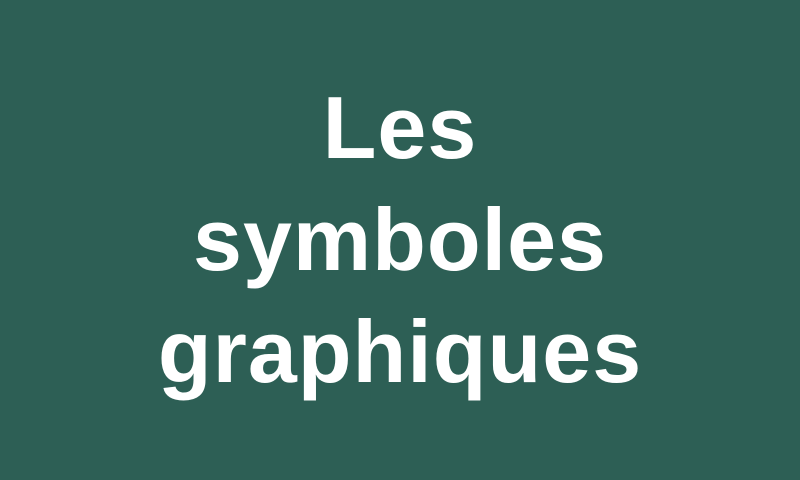 This screenshot has height=480, width=800. Describe the element at coordinates (400, 127) in the screenshot. I see `title-line-1: Les` at that location.